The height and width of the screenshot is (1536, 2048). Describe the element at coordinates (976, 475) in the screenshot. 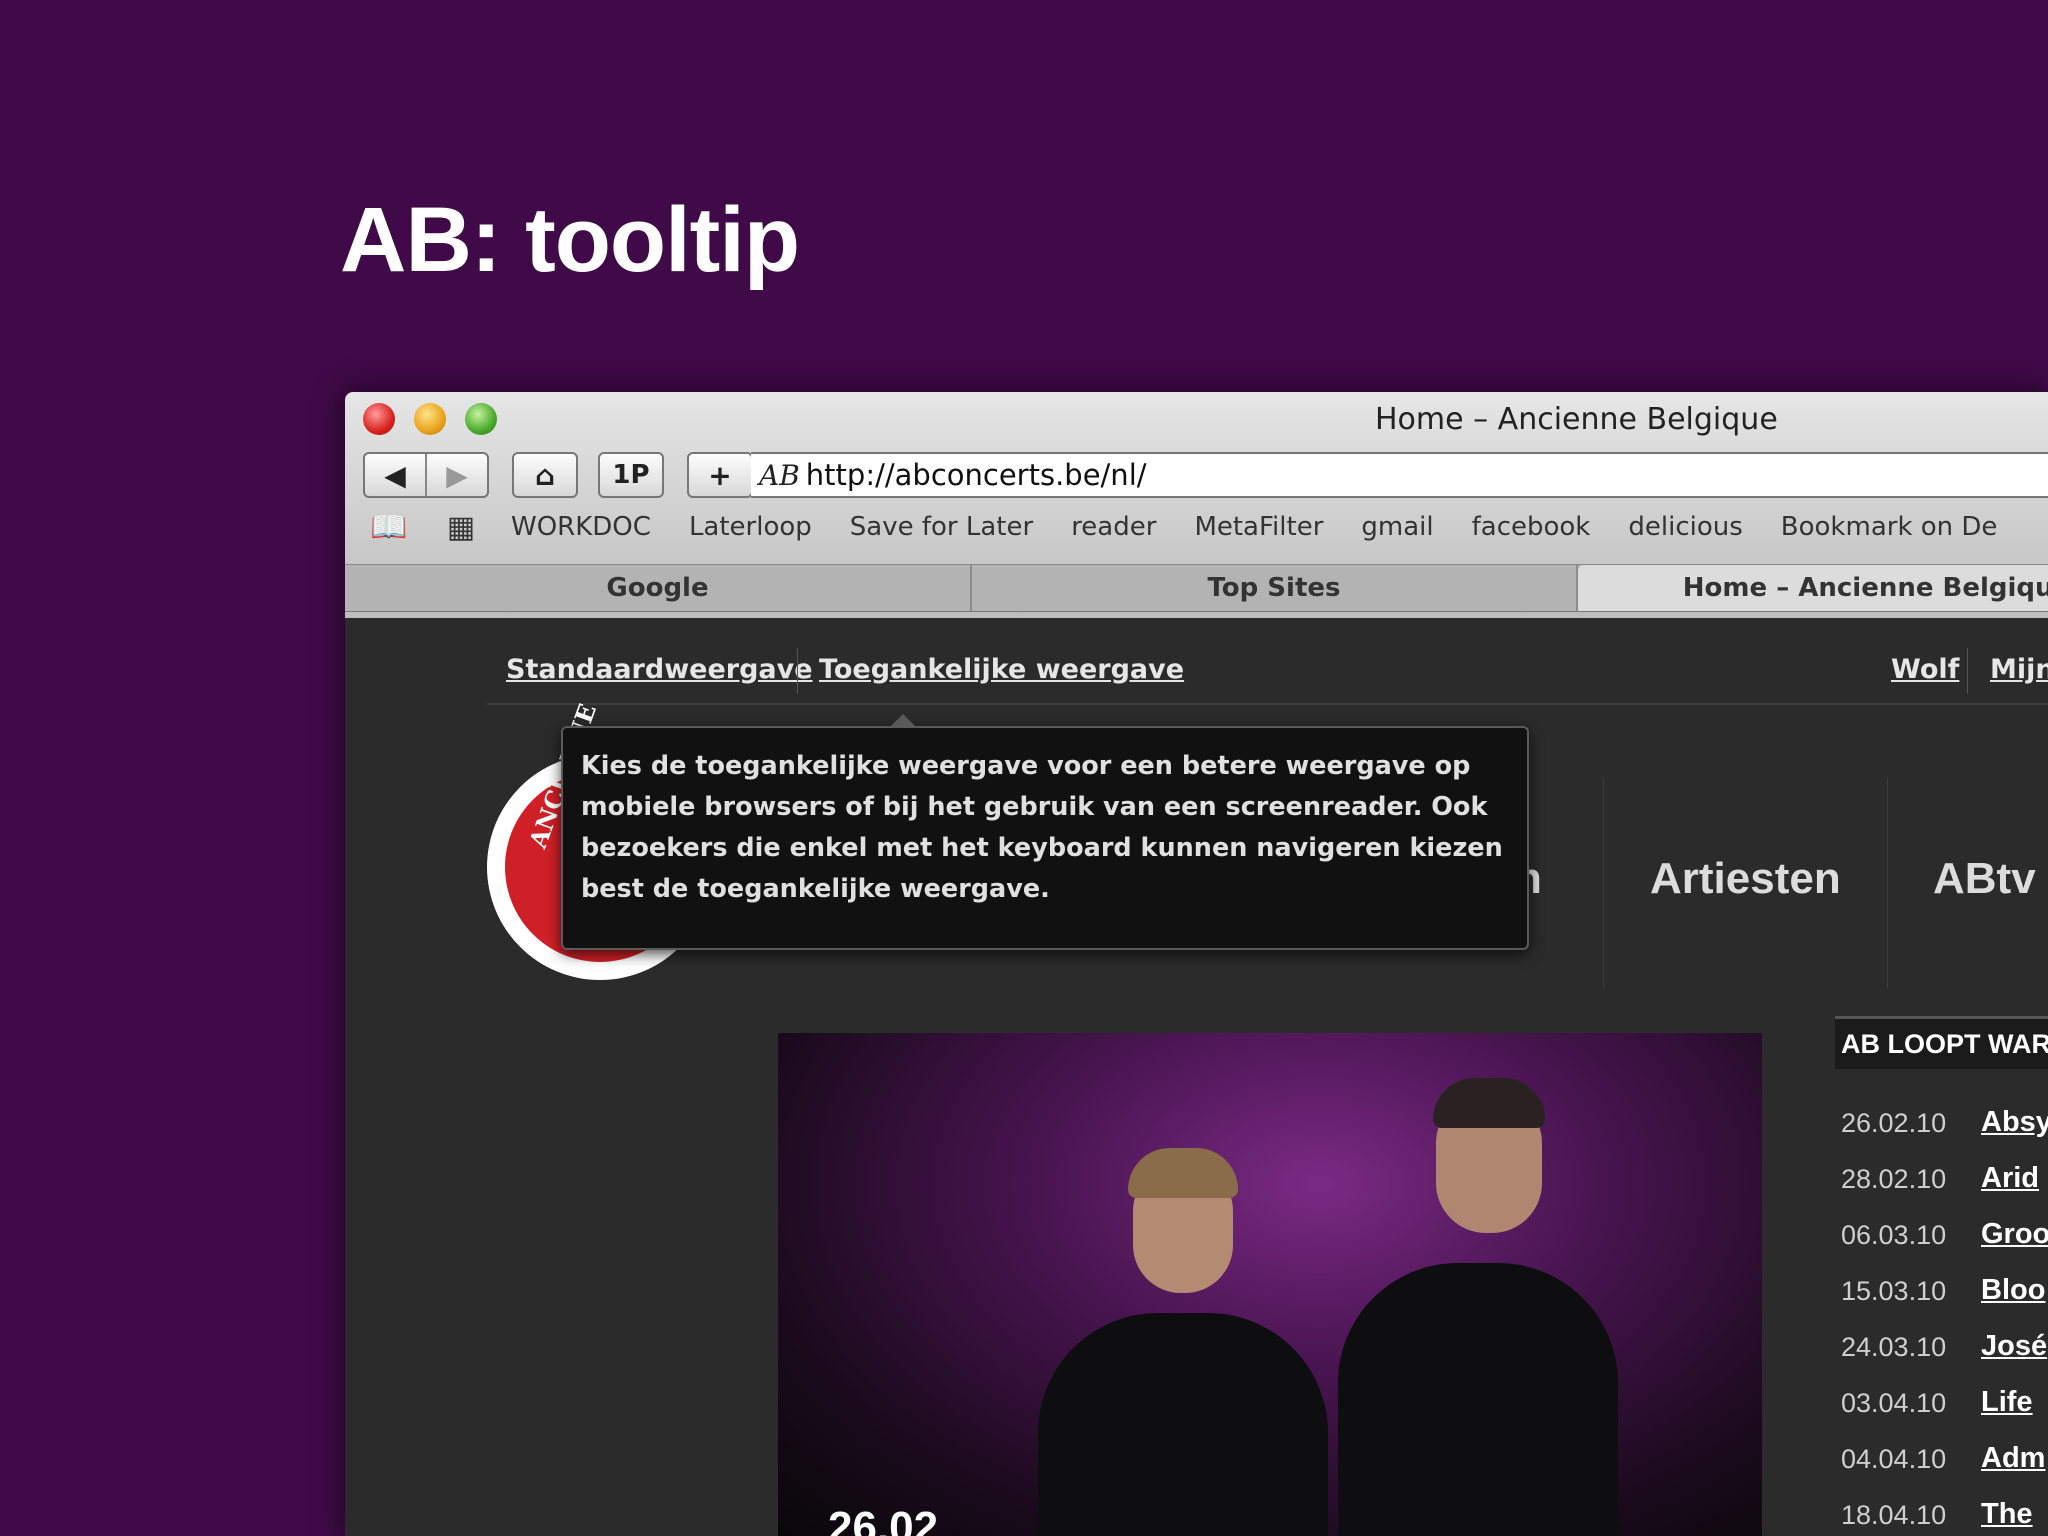

I see `url-text: http://abconcerts.be/nl/` at that location.